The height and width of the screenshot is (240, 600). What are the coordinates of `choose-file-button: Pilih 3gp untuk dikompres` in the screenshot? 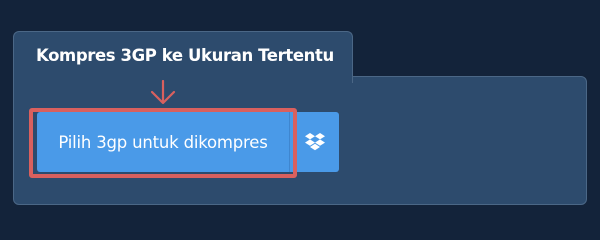 It's located at (163, 142).